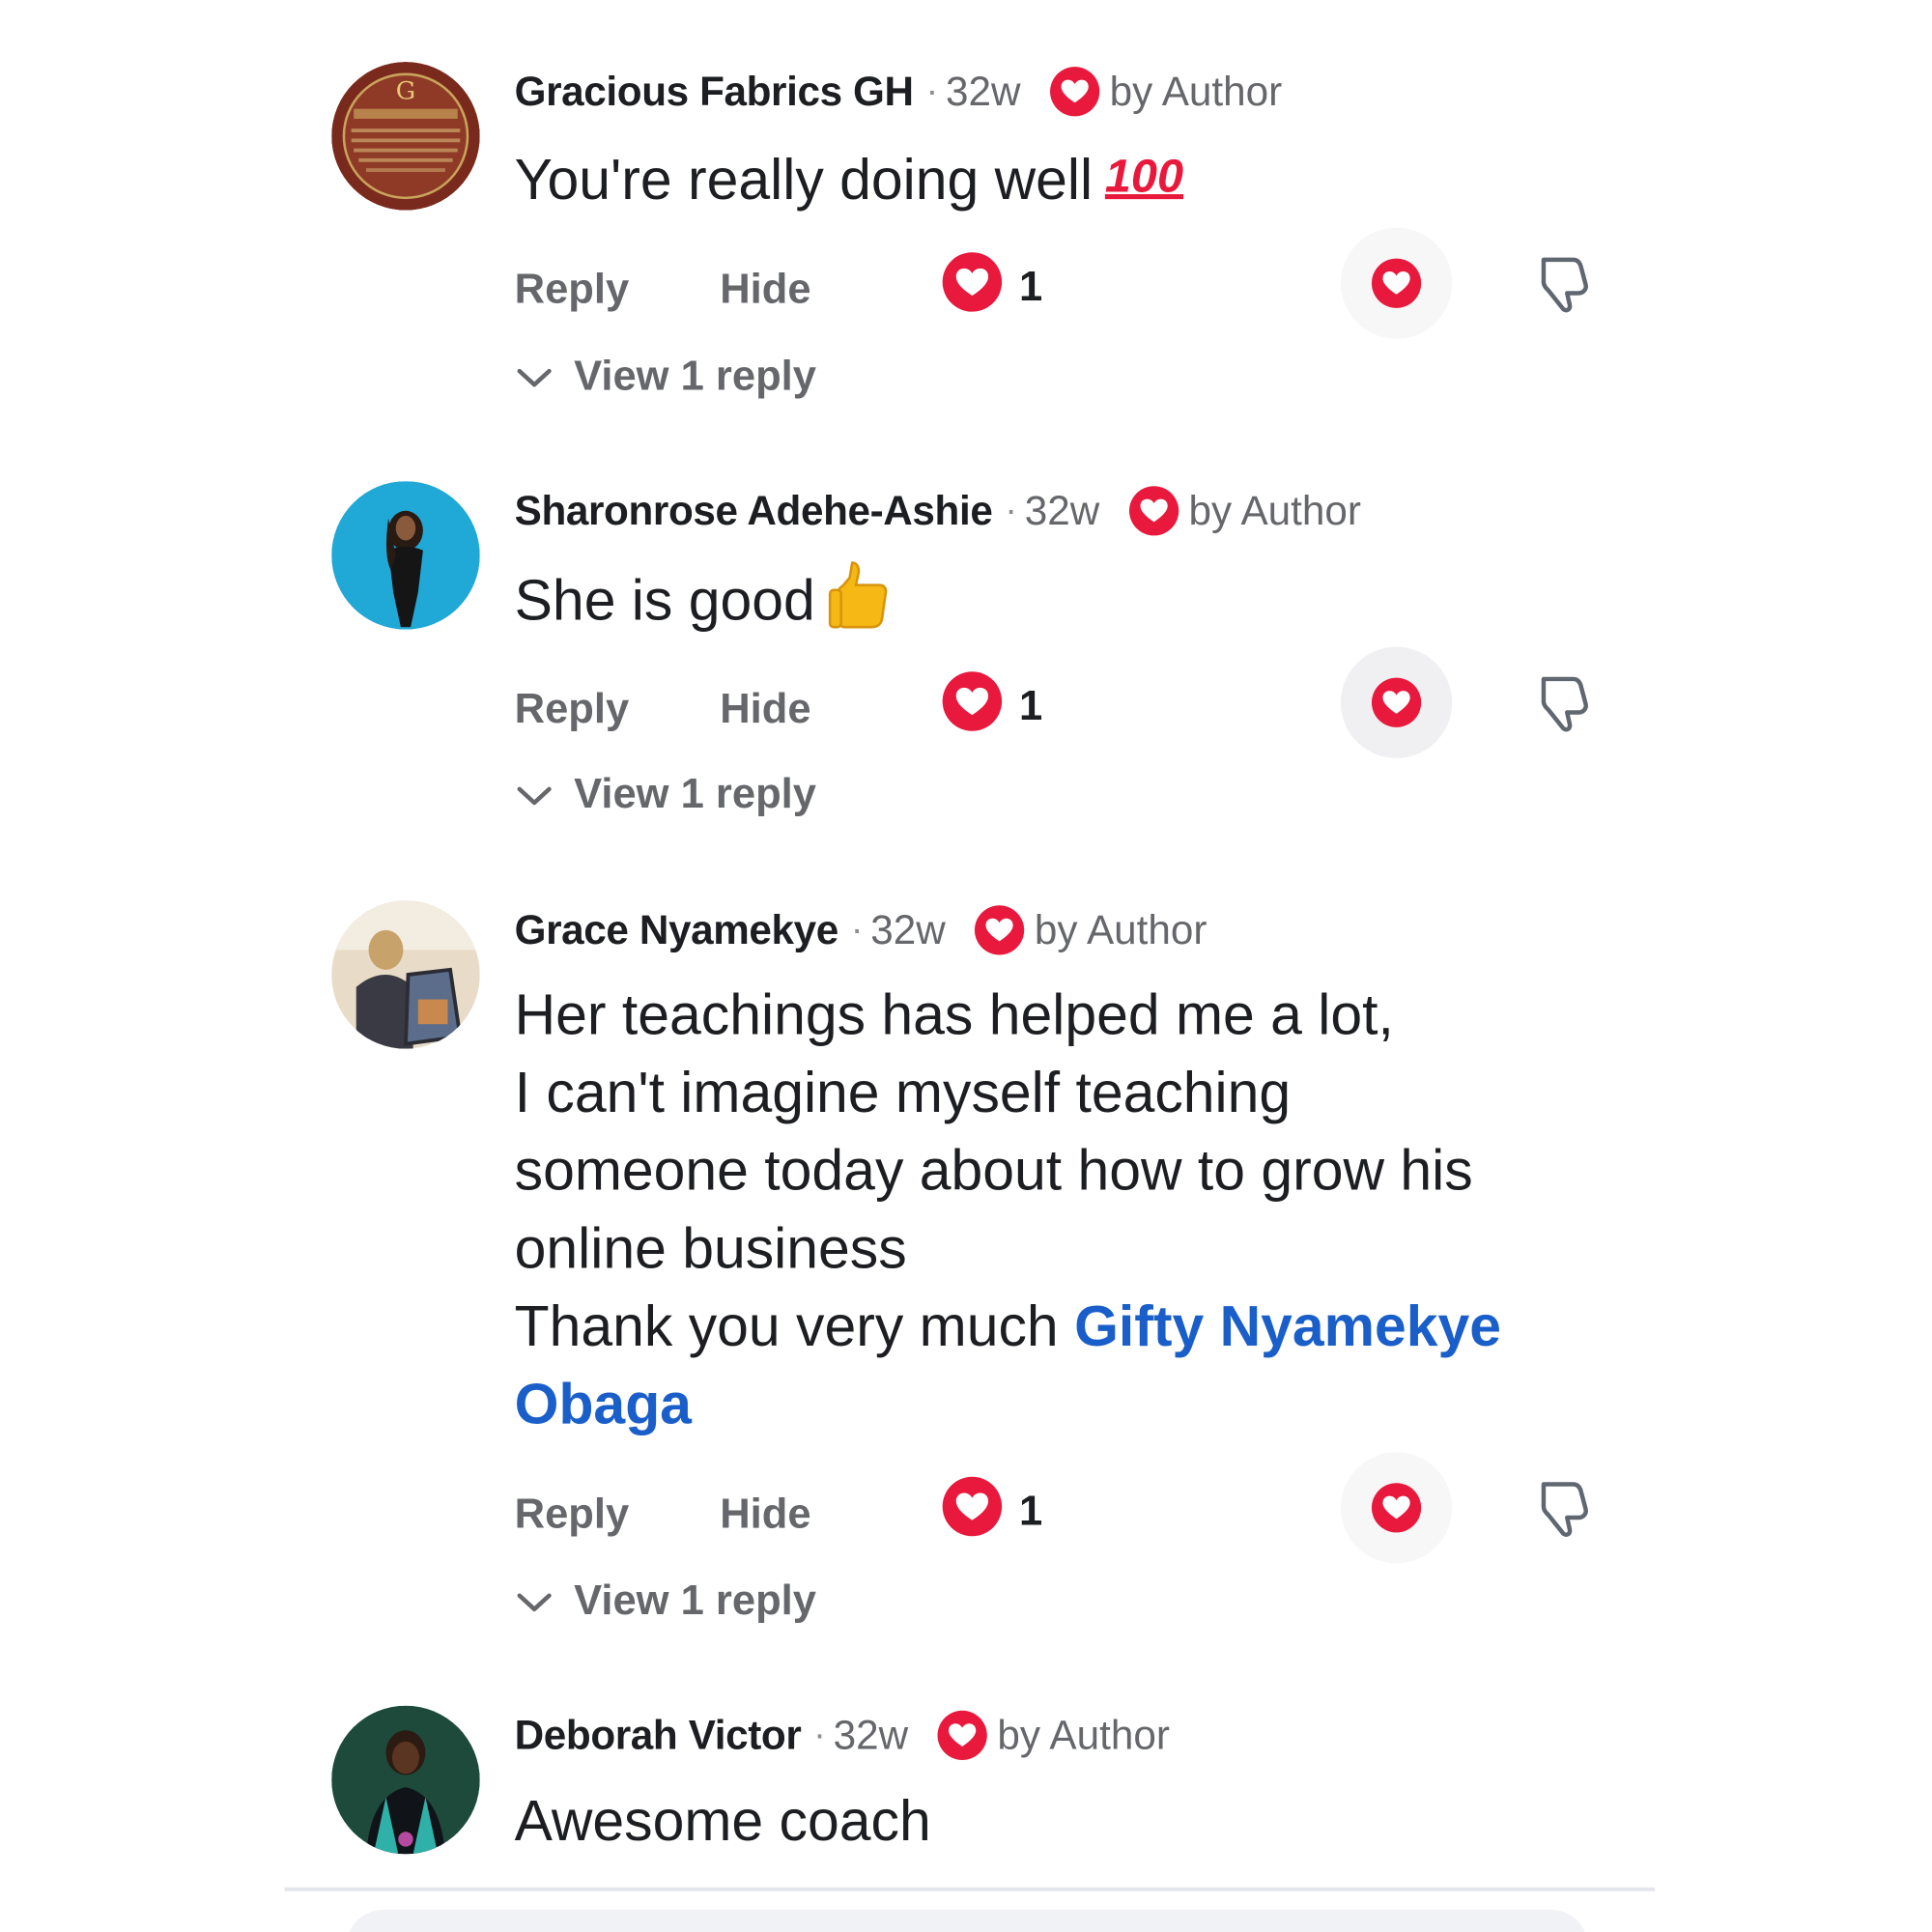  Describe the element at coordinates (1071, 598) in the screenshot. I see `comment-text: She is good` at that location.